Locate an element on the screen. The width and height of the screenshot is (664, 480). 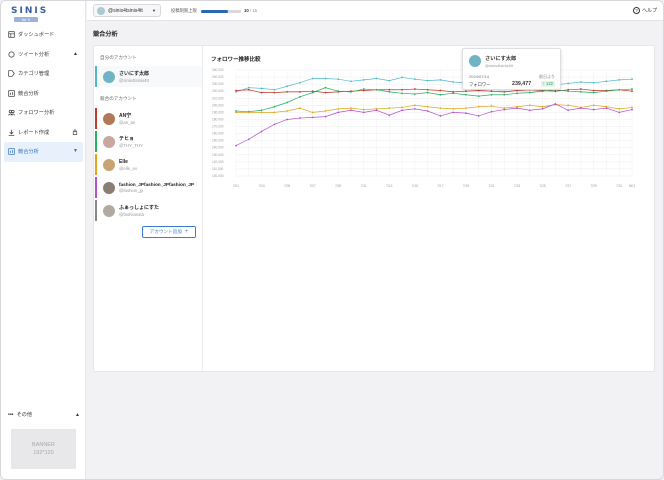
account-handle: @sinis4tsinis4tt is located at coordinates (125, 10).